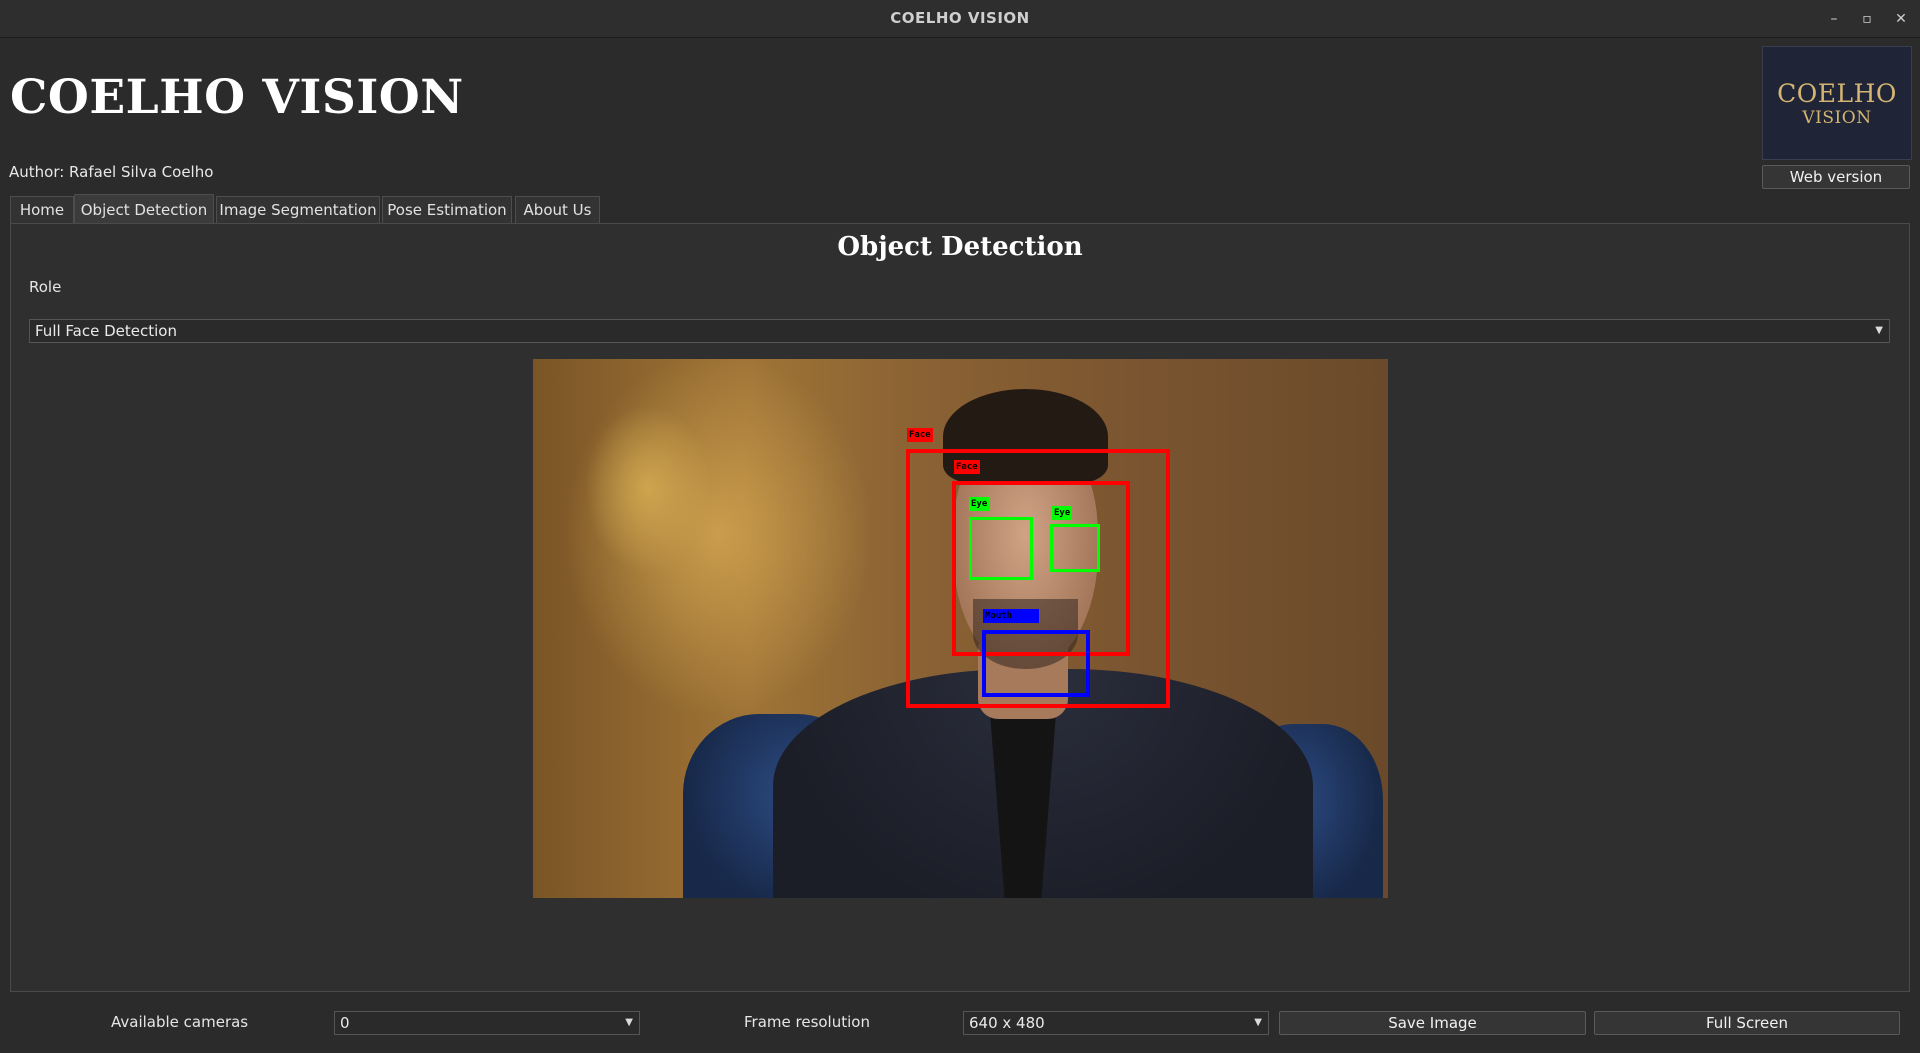 The width and height of the screenshot is (1920, 1053). I want to click on window-titlebar: COELHO VISION – ▫ ✕, so click(960, 19).